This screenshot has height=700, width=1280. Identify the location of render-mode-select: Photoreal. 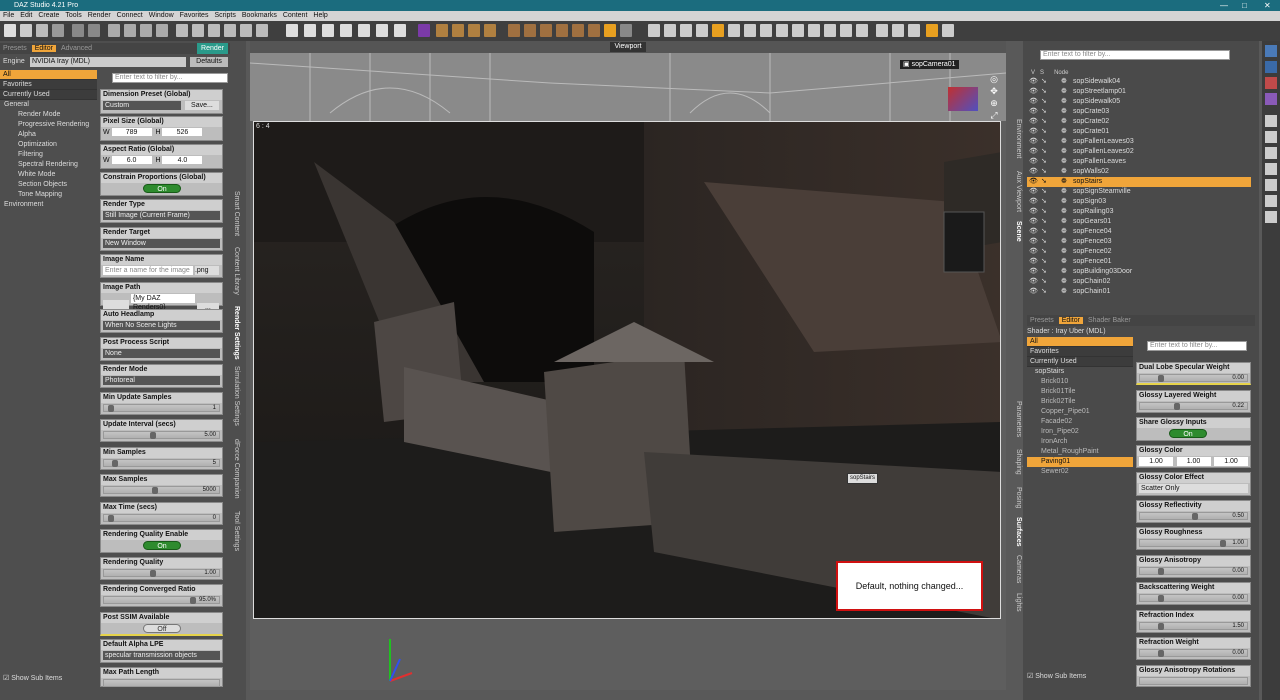
(161, 380).